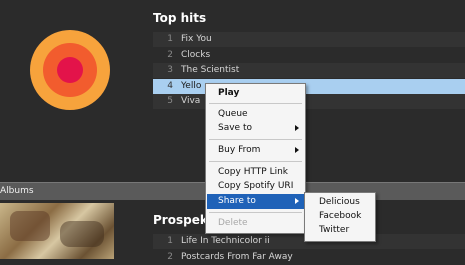 This screenshot has width=465, height=265. I want to click on menu-item-queue: Queue, so click(255, 114).